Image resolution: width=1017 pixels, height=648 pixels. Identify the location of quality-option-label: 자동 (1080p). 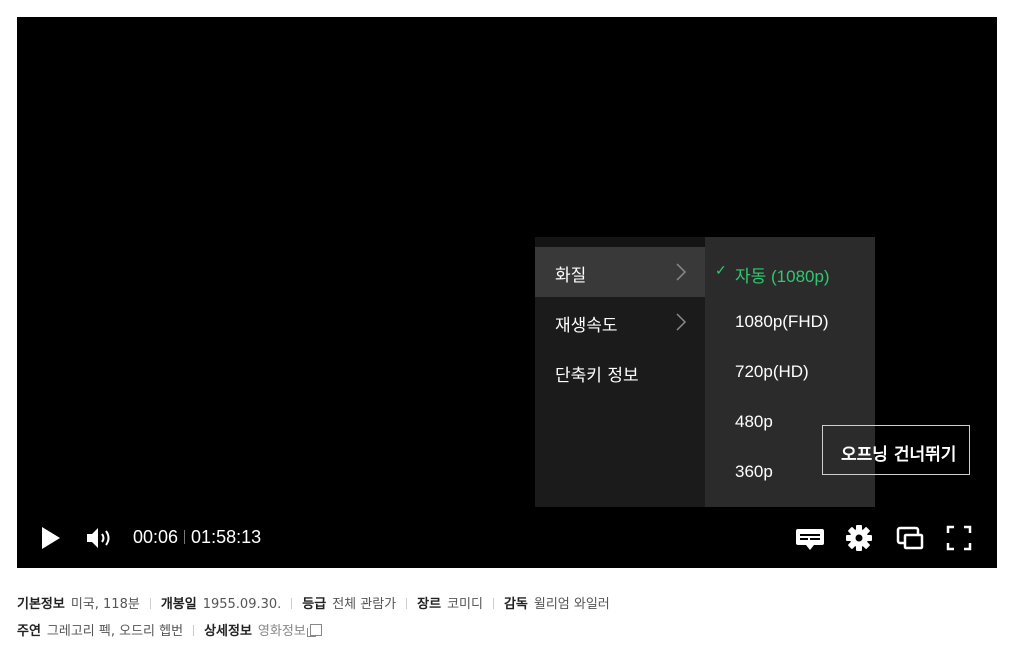
(782, 276).